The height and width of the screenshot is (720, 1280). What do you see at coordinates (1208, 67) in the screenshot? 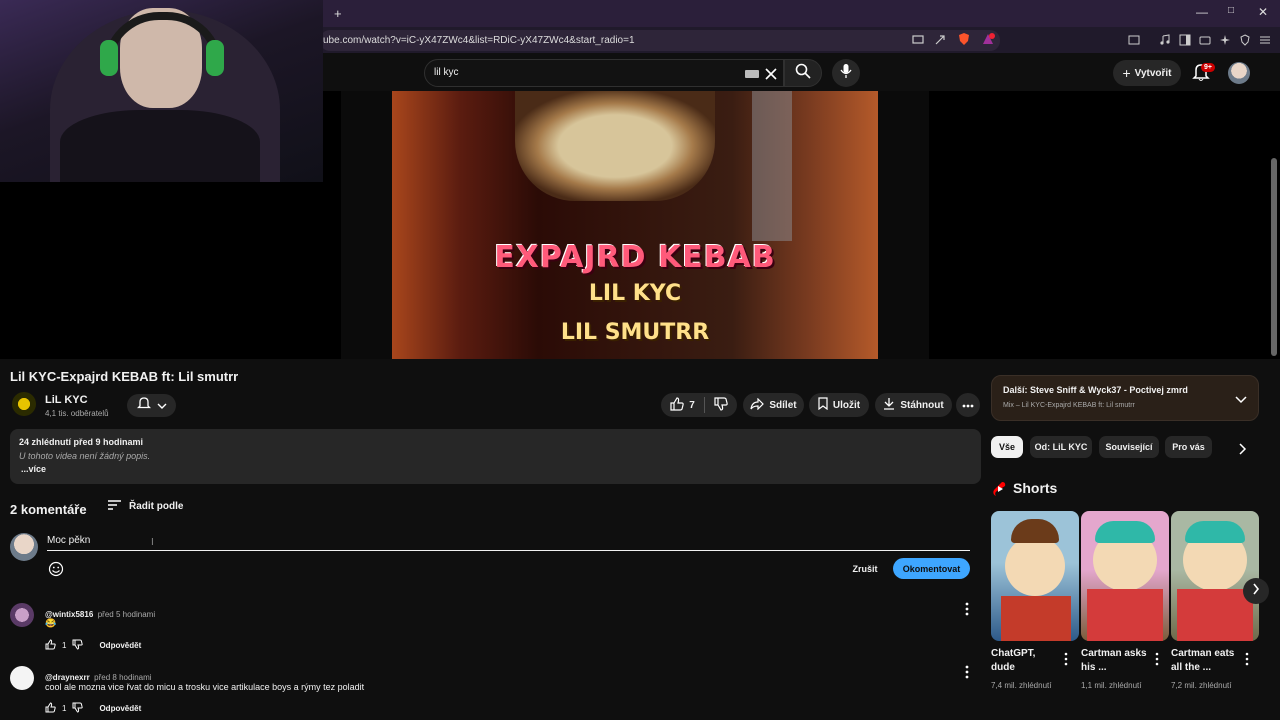
I see `notification-badge: 9+` at bounding box center [1208, 67].